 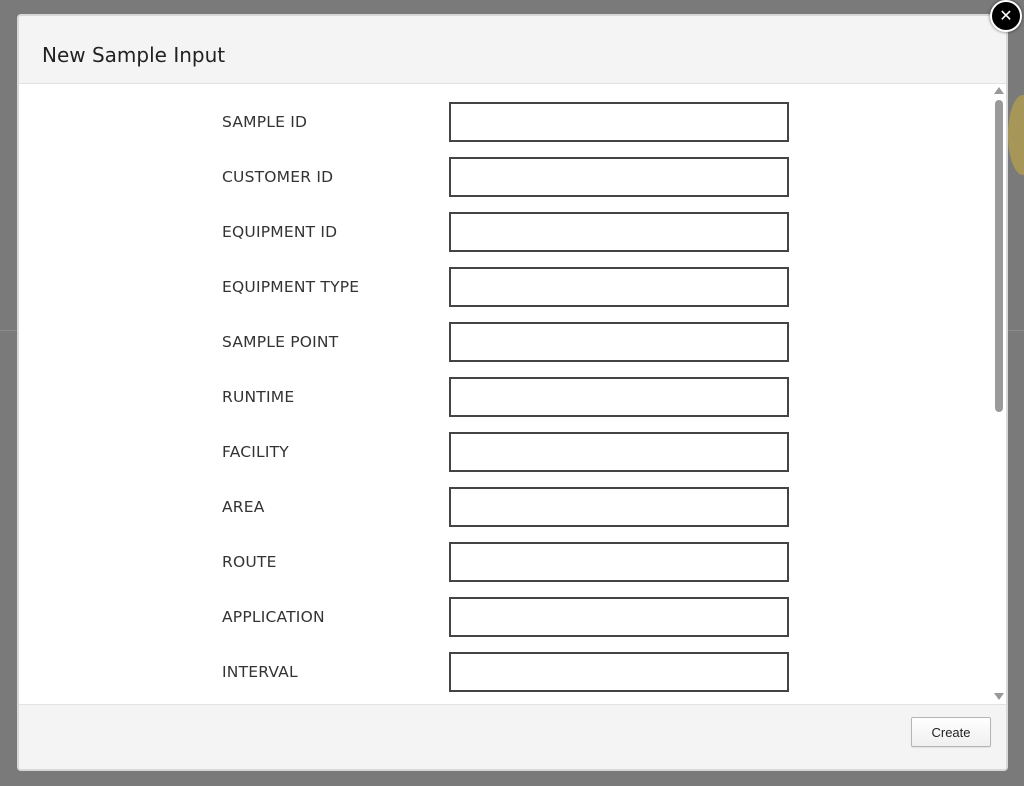 I want to click on customer-id-input, so click(x=619, y=177).